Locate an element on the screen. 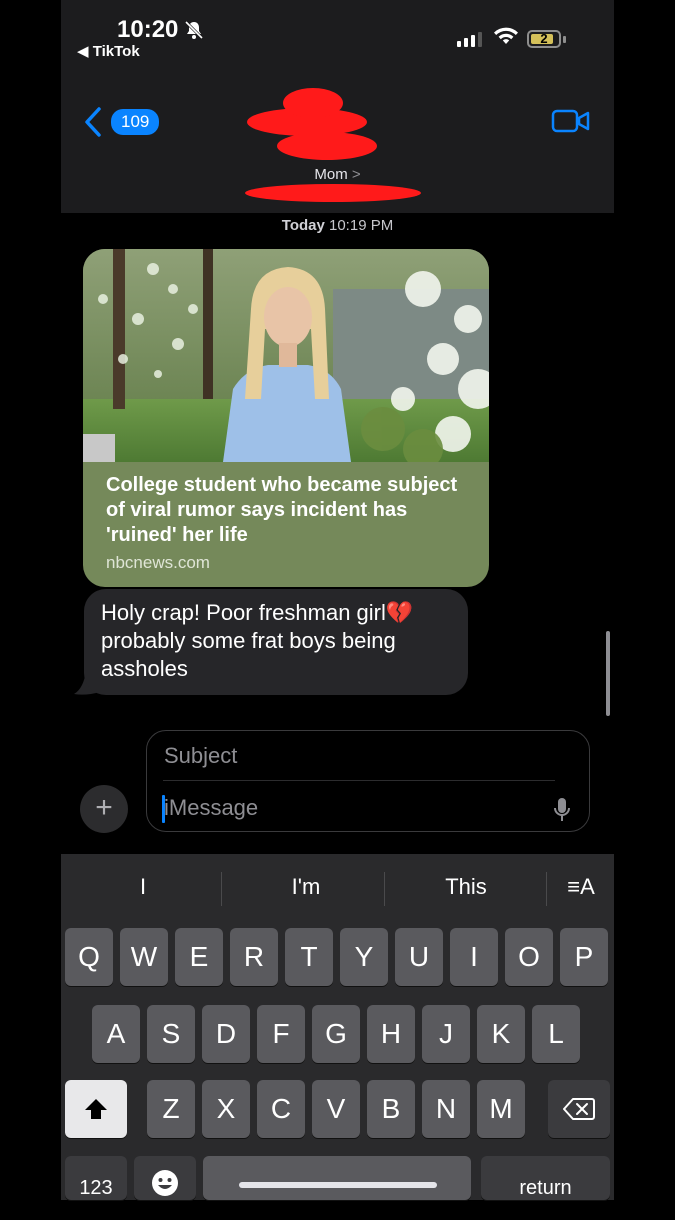 This screenshot has width=675, height=1220. suggestion-1: I is located at coordinates (143, 887).